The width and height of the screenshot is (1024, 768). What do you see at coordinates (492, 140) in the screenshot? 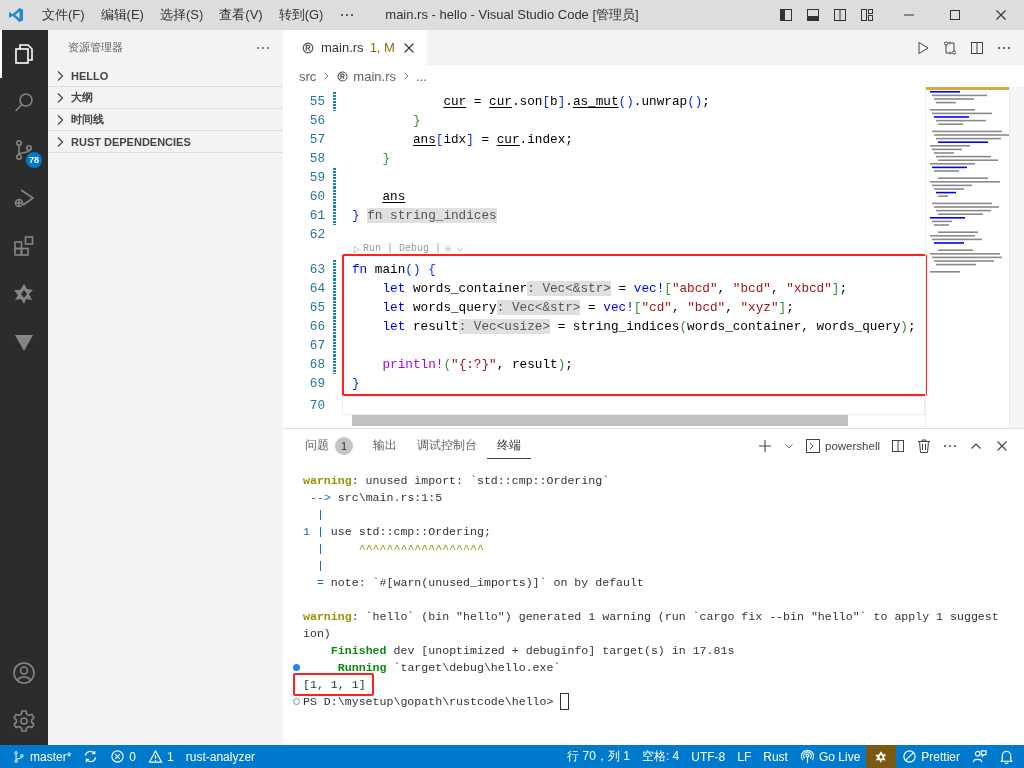
I see `code-line: ans[idx] = cur.index;` at bounding box center [492, 140].